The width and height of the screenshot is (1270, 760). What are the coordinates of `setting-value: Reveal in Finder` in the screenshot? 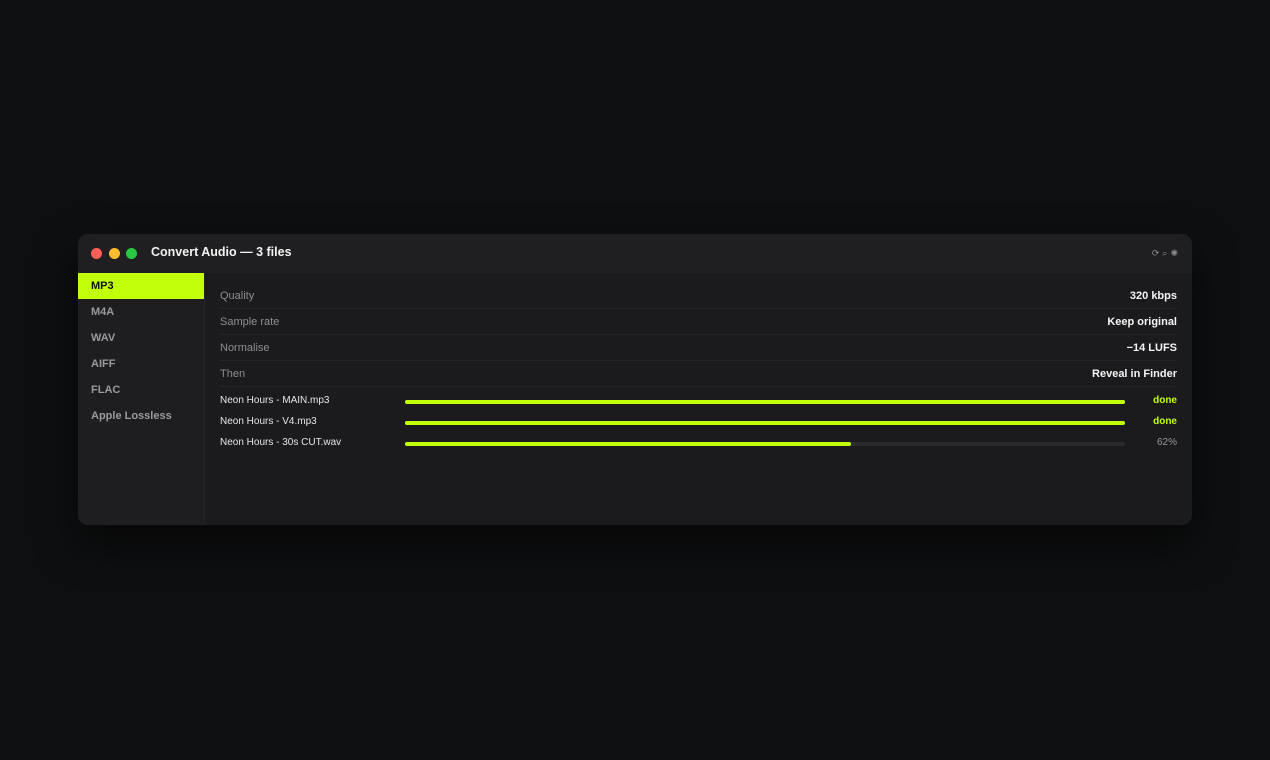 It's located at (1134, 374).